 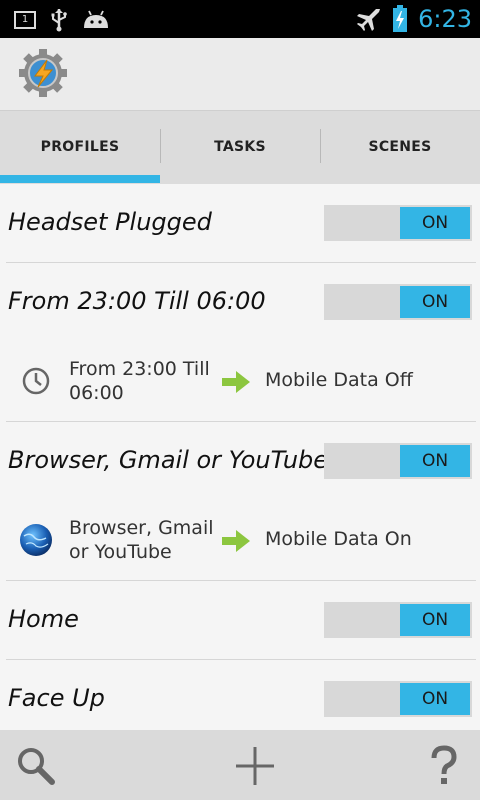 I want to click on tab-bar: PROFILES TASKS SCENES, so click(x=240, y=147).